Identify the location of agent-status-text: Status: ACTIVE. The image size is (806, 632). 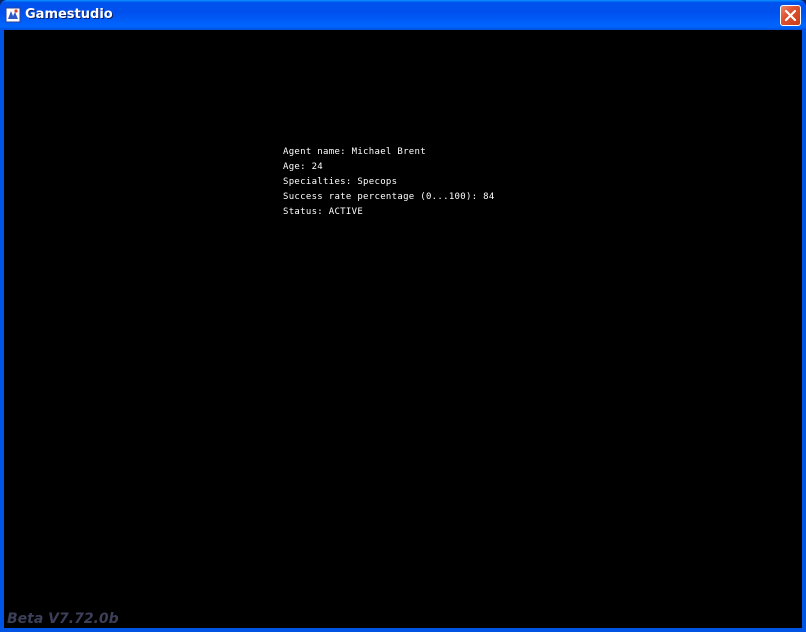
(323, 212).